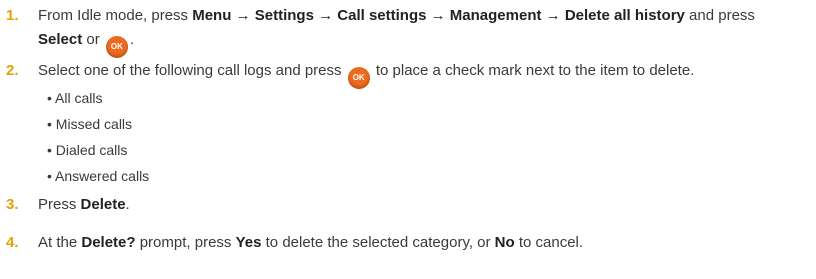 This screenshot has width=816, height=279. I want to click on step-3-line: Press Delete., so click(84, 204).